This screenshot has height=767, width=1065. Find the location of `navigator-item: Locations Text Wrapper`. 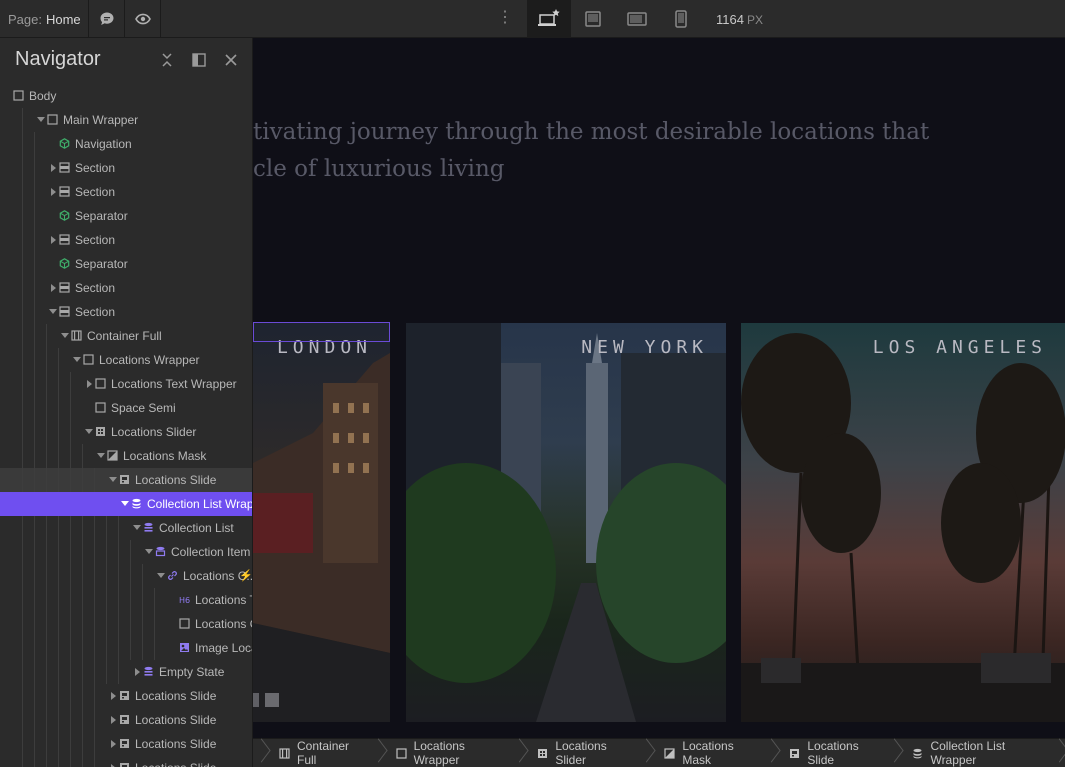

navigator-item: Locations Text Wrapper is located at coordinates (126, 384).